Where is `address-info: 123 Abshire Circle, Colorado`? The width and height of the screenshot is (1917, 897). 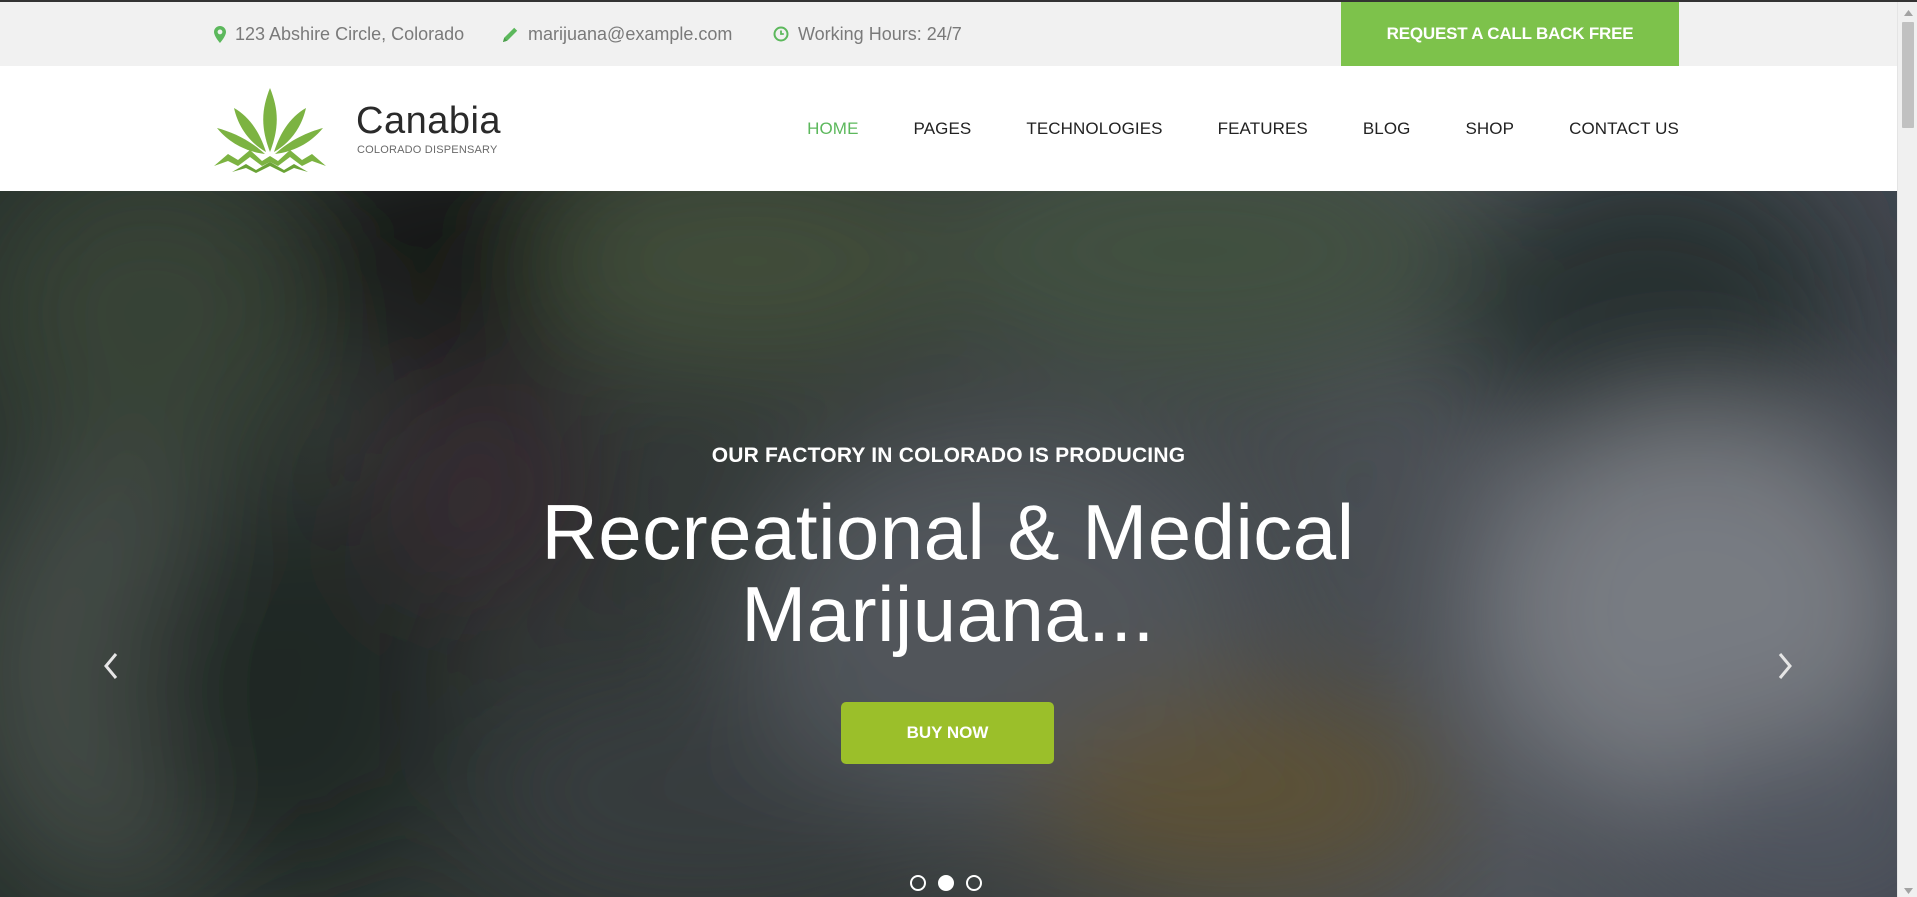
address-info: 123 Abshire Circle, Colorado is located at coordinates (339, 34).